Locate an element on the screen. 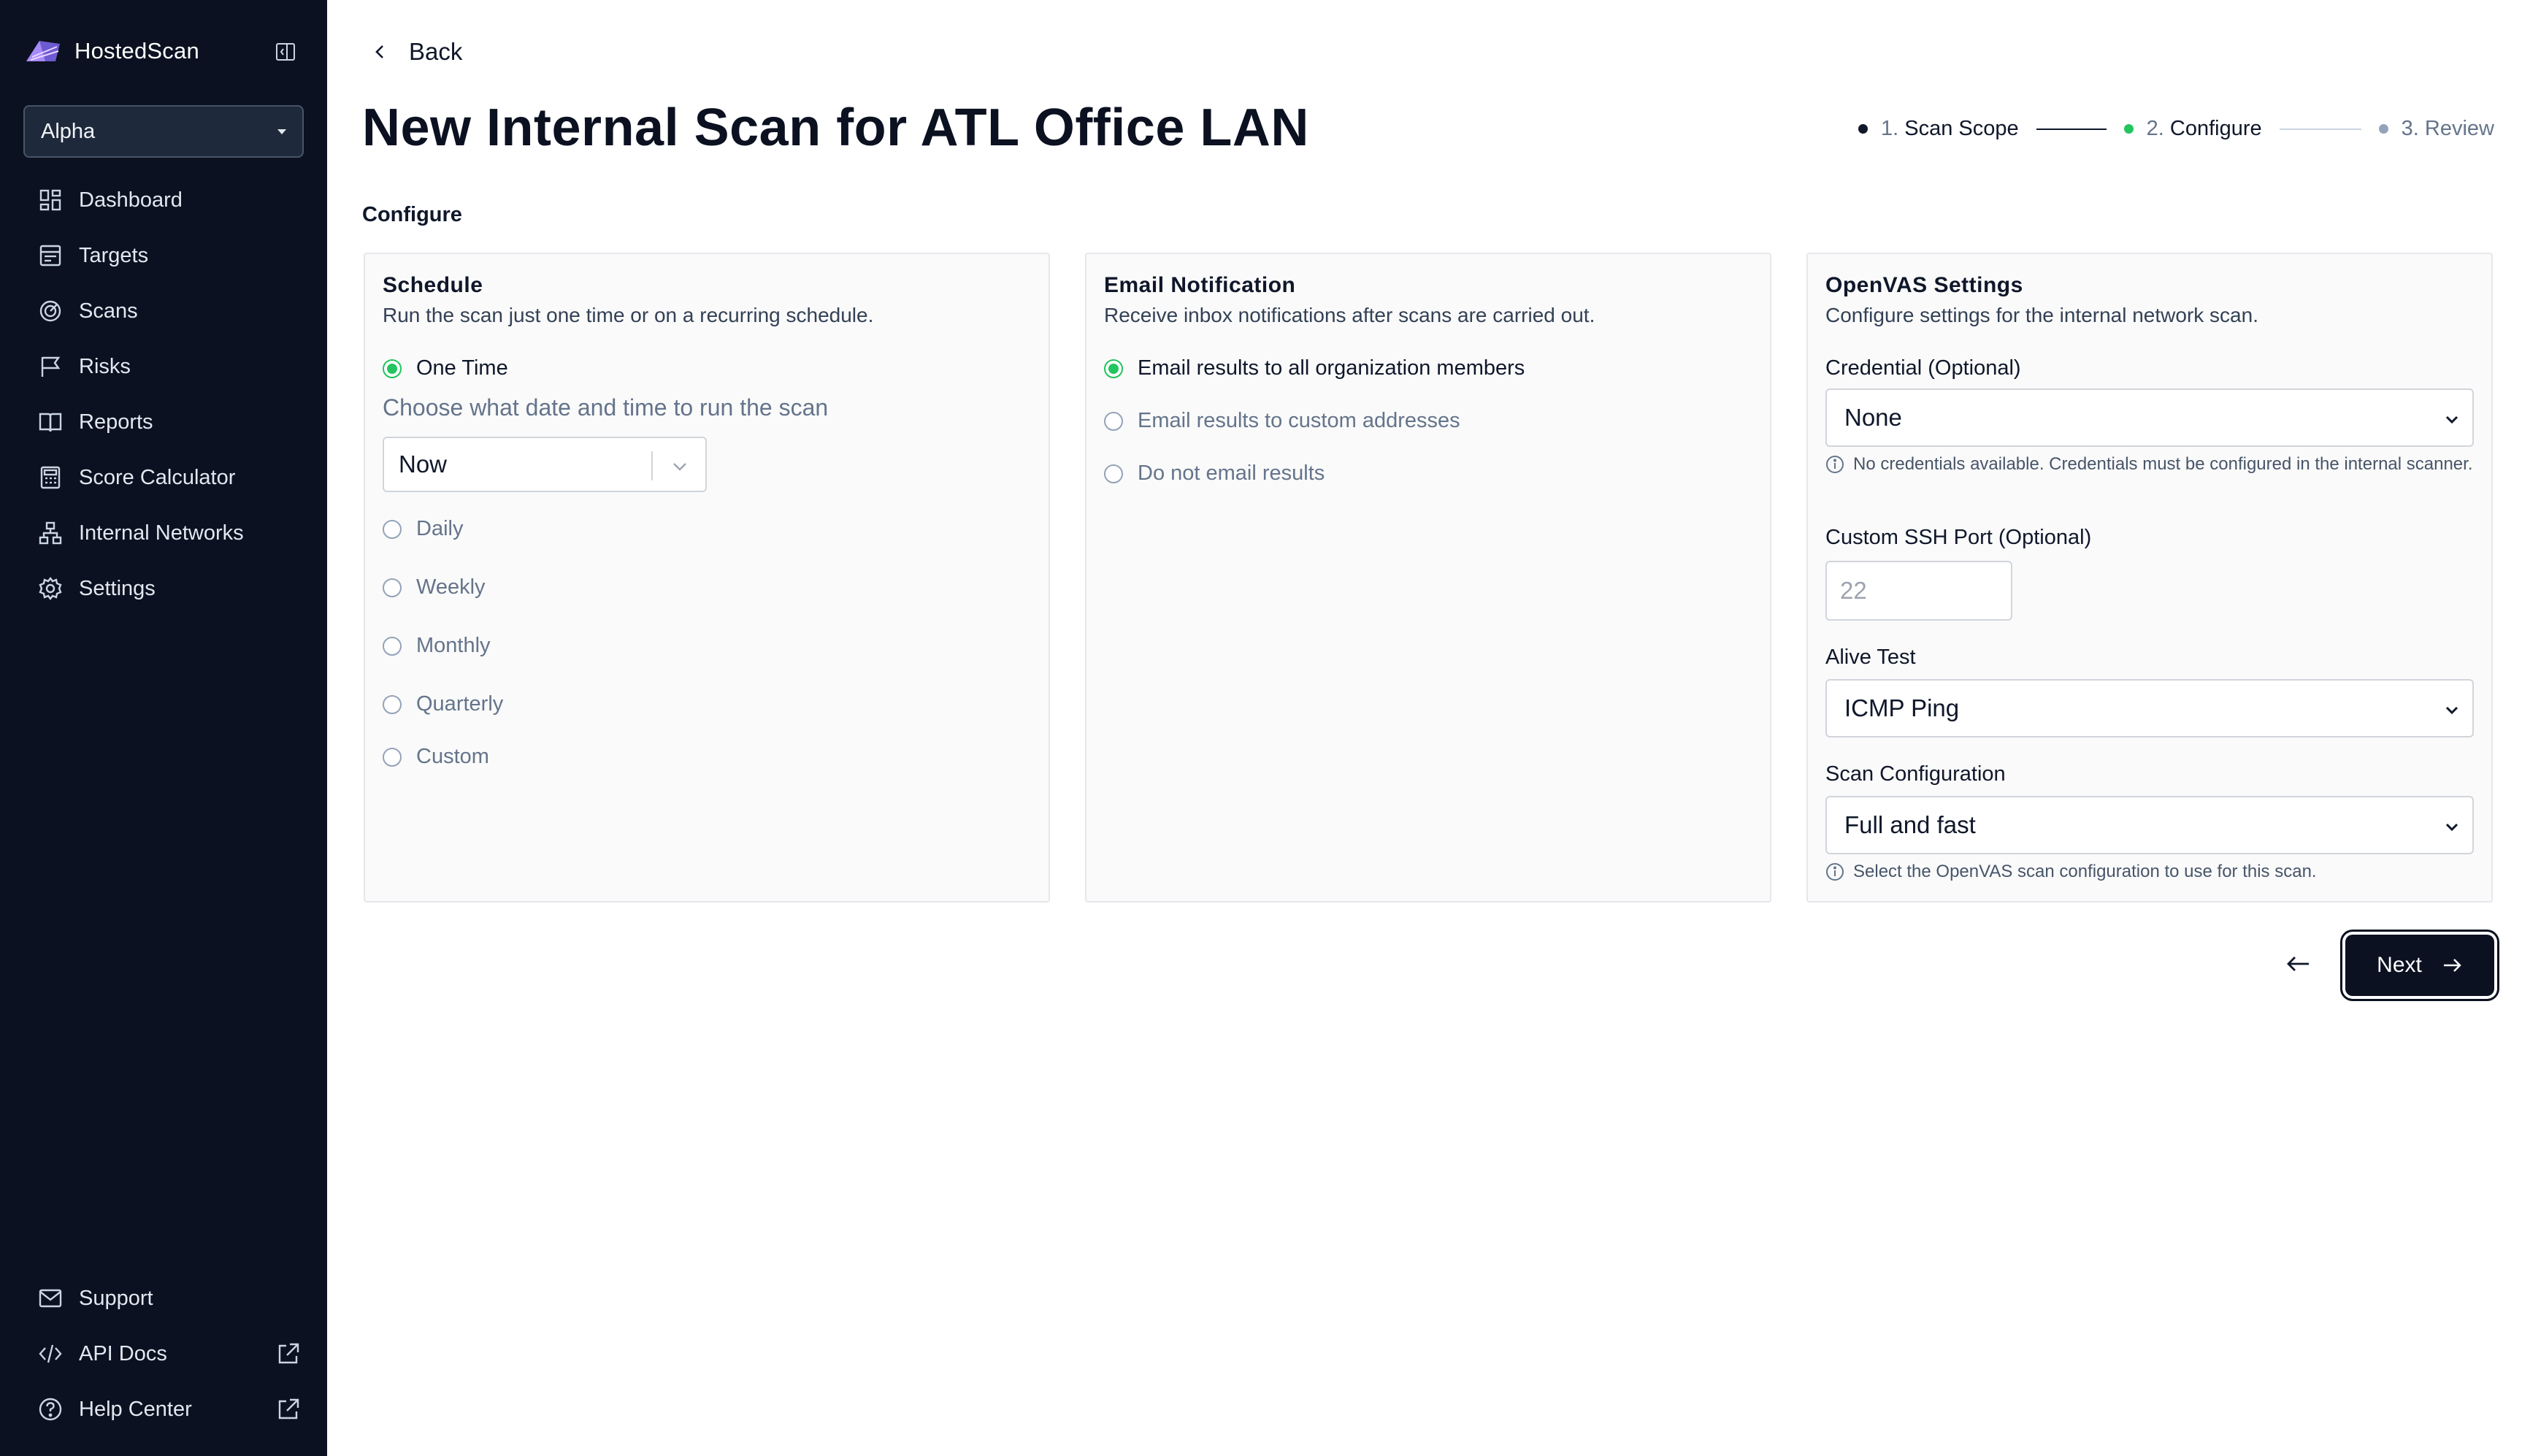 Image resolution: width=2522 pixels, height=1456 pixels. flag-icon is located at coordinates (51, 367).